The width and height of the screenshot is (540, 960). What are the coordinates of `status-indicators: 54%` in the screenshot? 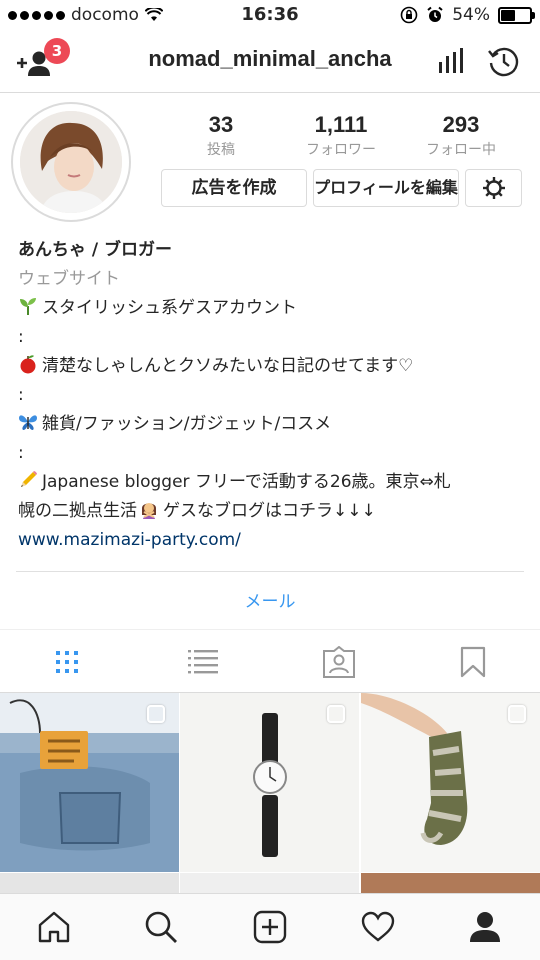 It's located at (467, 15).